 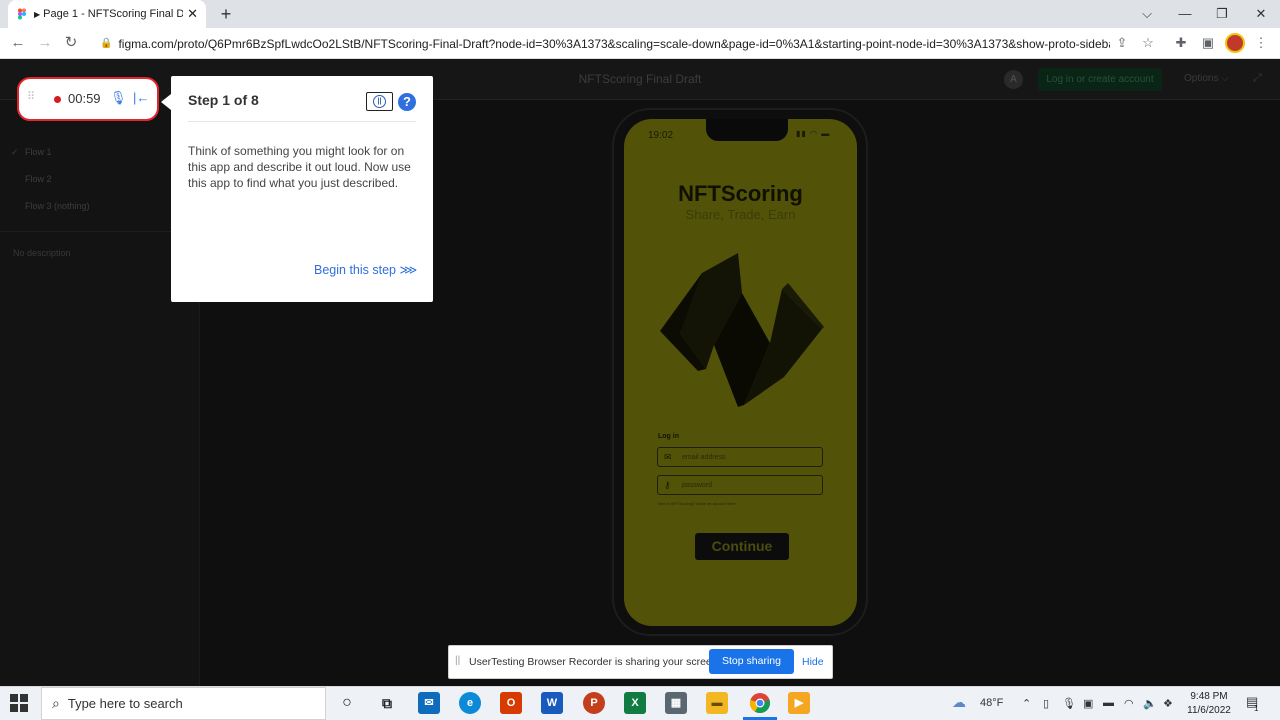 I want to click on help-icon: ?, so click(x=407, y=102).